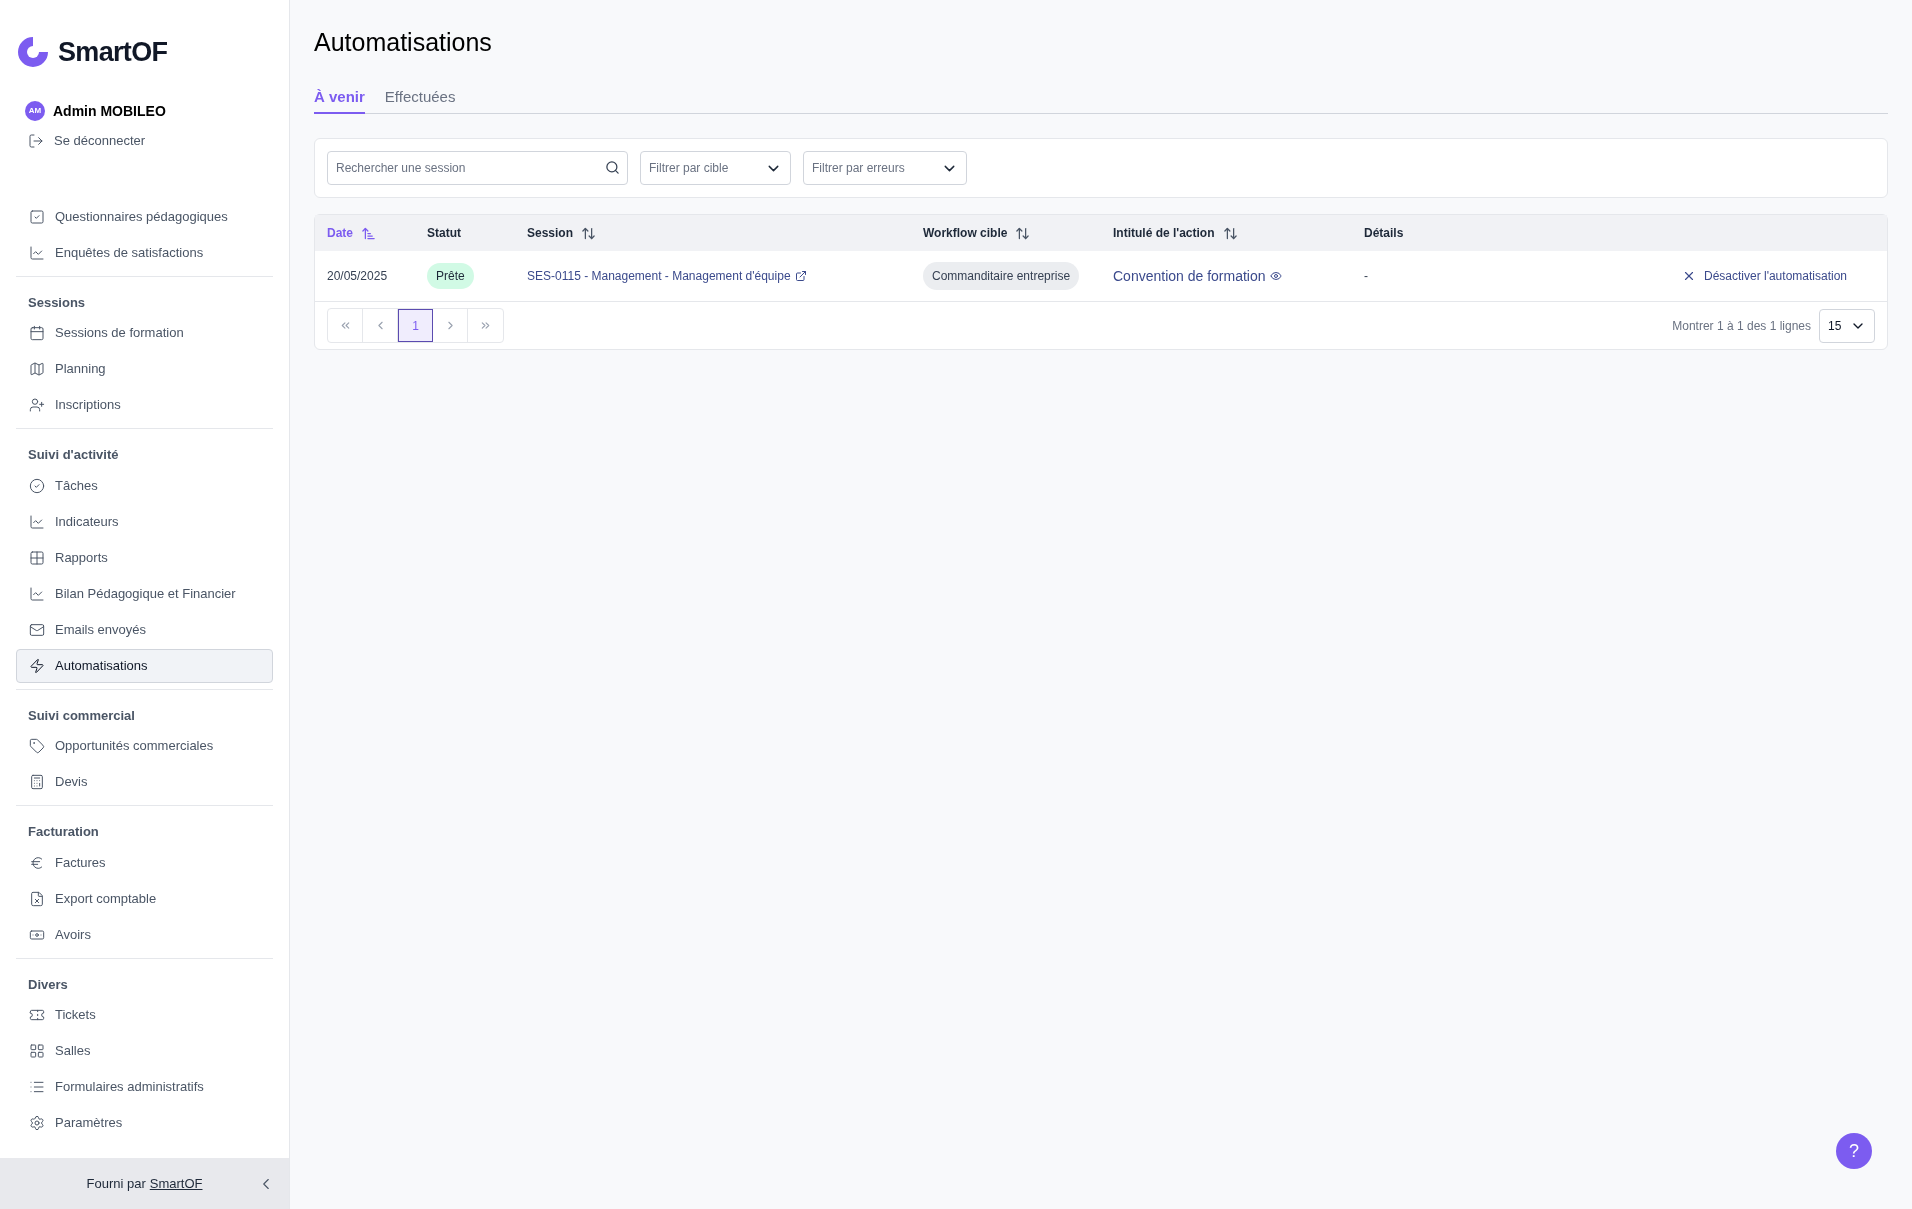  I want to click on action-link: Convention de formation, so click(1226, 276).